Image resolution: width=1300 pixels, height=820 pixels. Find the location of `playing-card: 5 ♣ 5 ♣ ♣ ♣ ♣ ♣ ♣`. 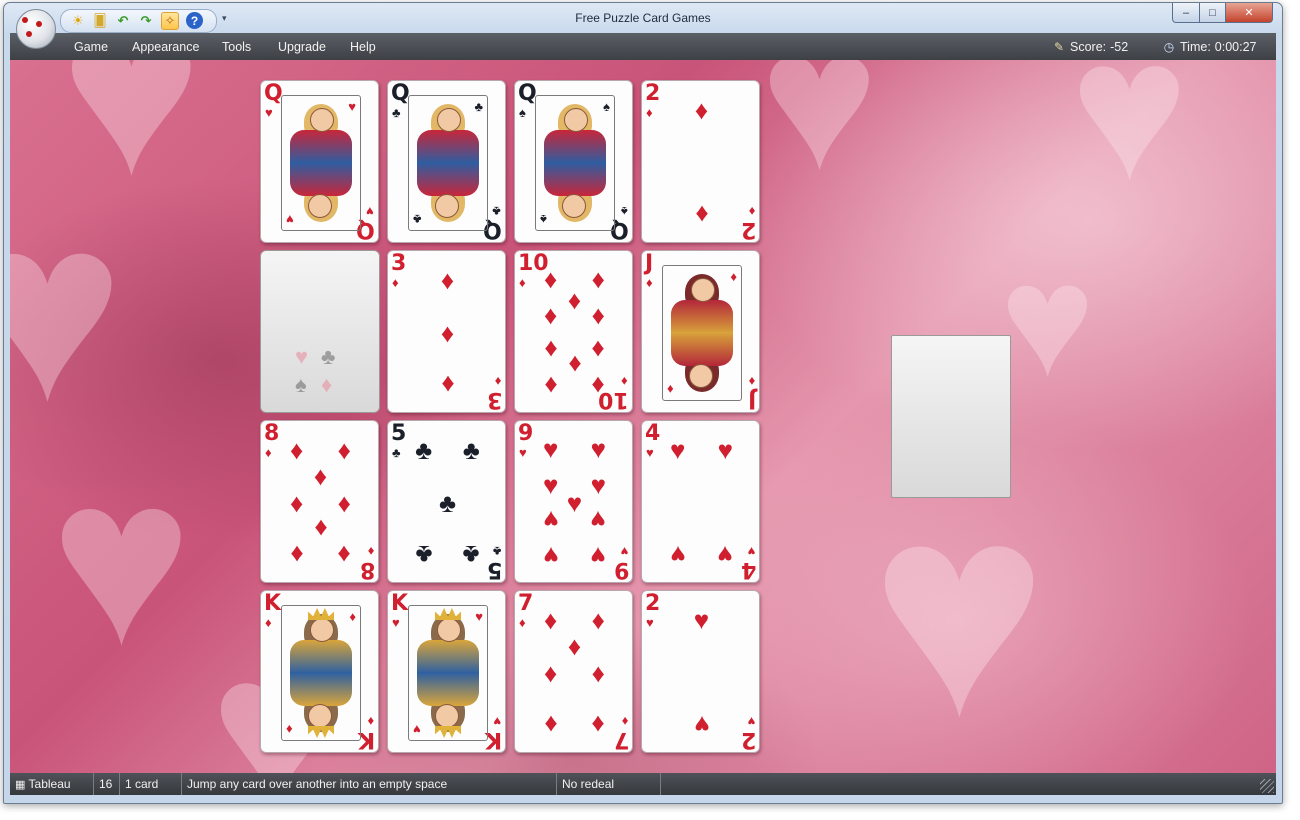

playing-card: 5 ♣ 5 ♣ ♣ ♣ ♣ ♣ ♣ is located at coordinates (446, 501).